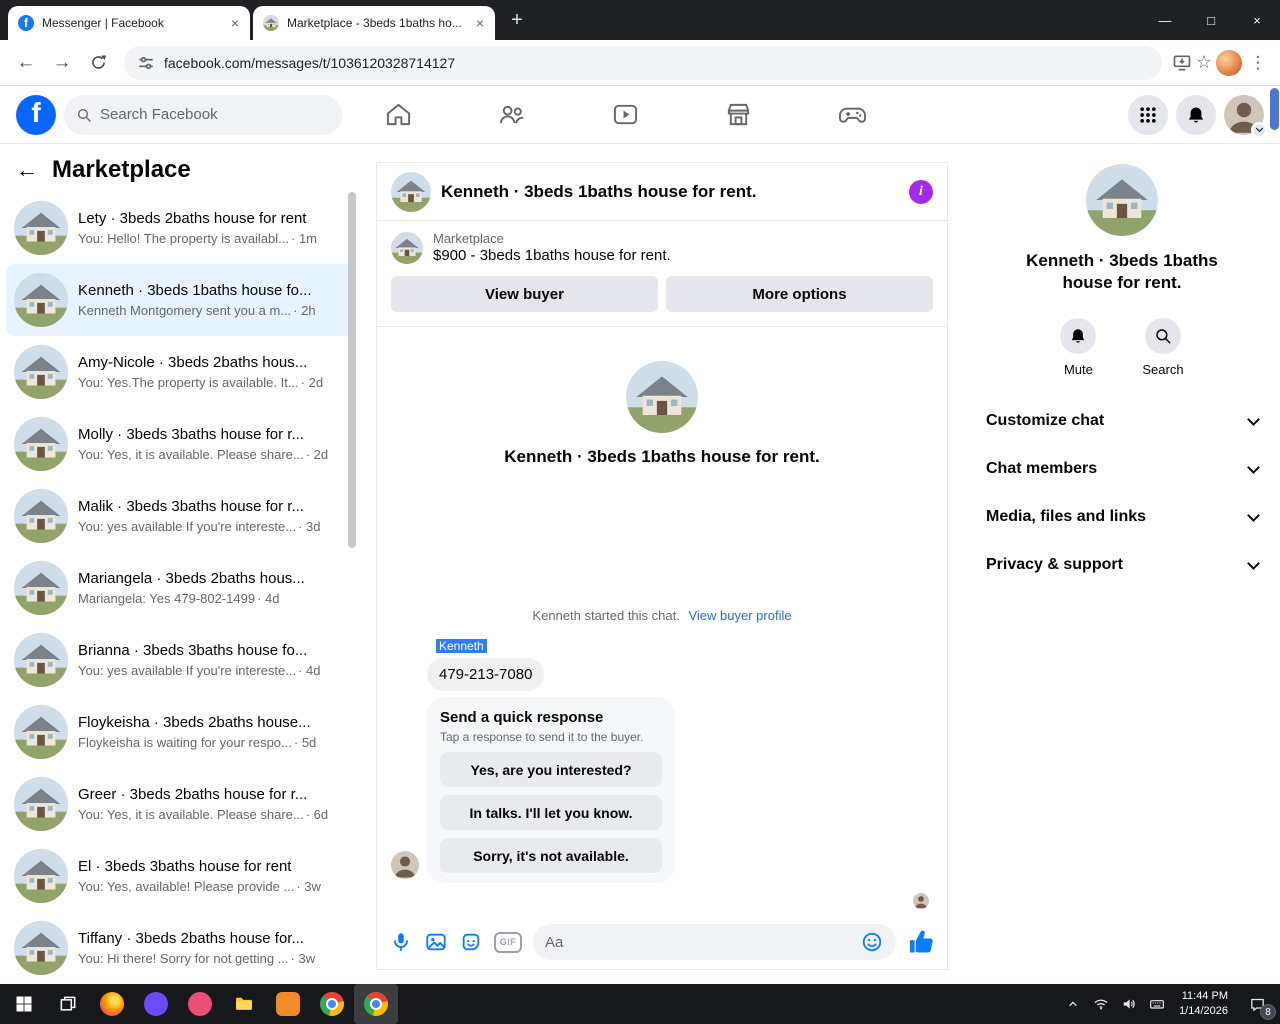  I want to click on taskbar-app-editor, so click(288, 1004).